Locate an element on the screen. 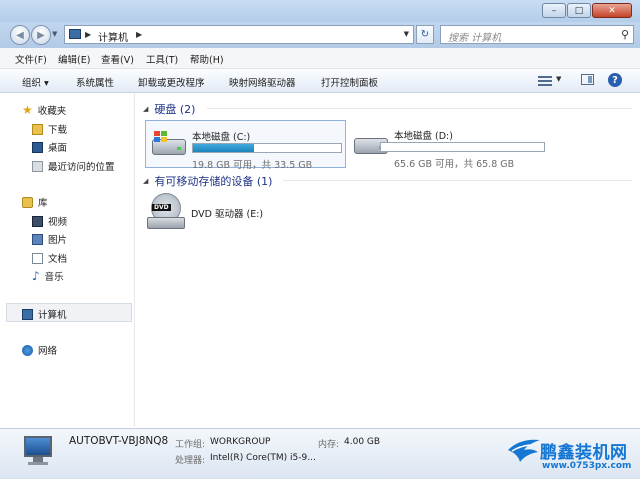  library-icon is located at coordinates (27, 202).